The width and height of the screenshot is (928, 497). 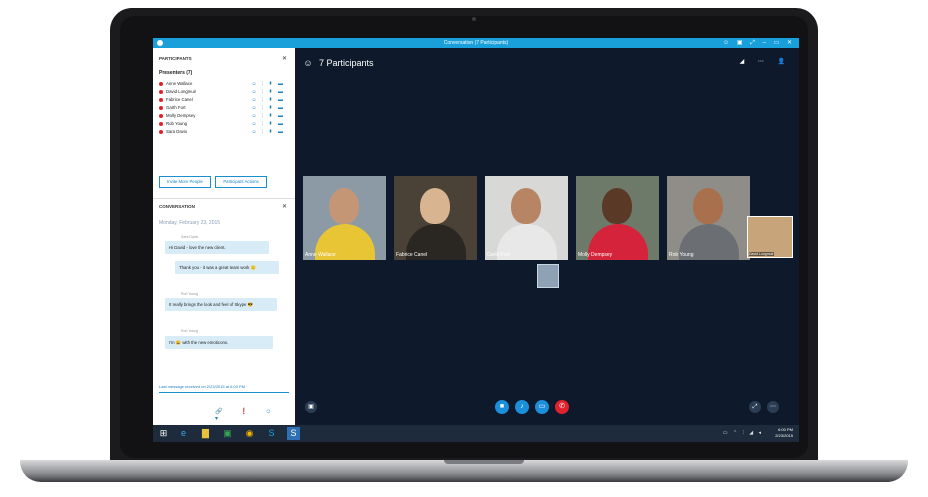 I want to click on invite-more-people-button: Invite More People, so click(x=185, y=182).